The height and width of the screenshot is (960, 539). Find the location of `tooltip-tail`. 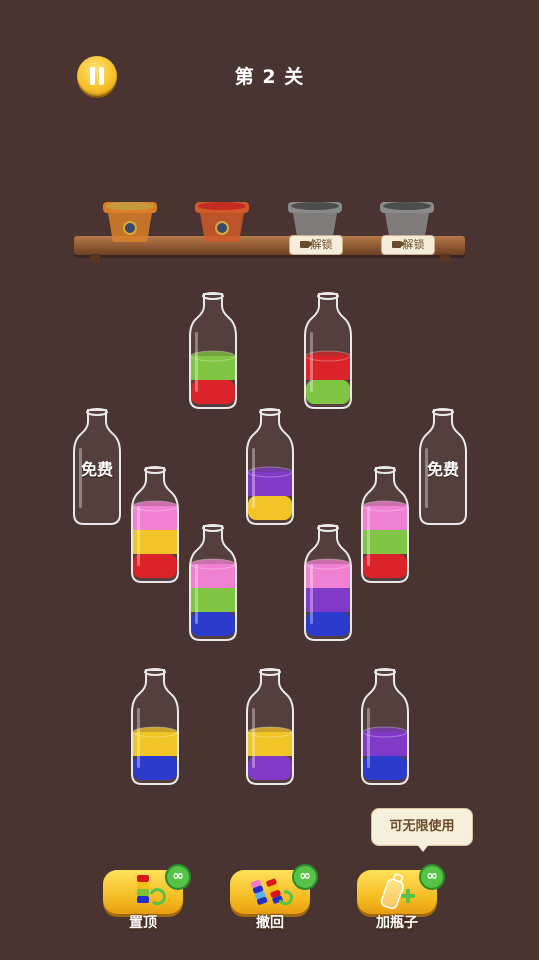

tooltip-tail is located at coordinates (423, 847).